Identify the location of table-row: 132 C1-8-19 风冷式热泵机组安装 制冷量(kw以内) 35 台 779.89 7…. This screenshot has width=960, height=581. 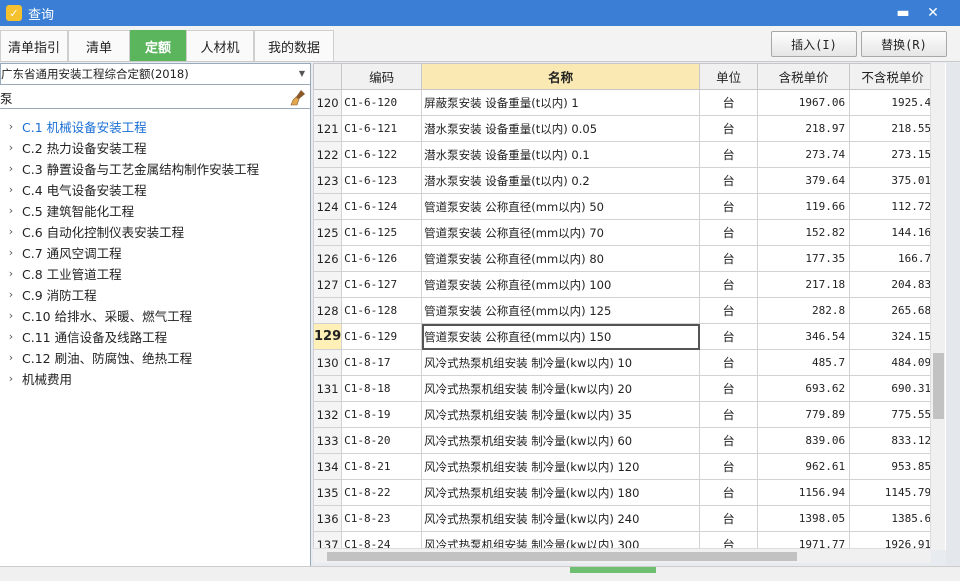
(625, 414).